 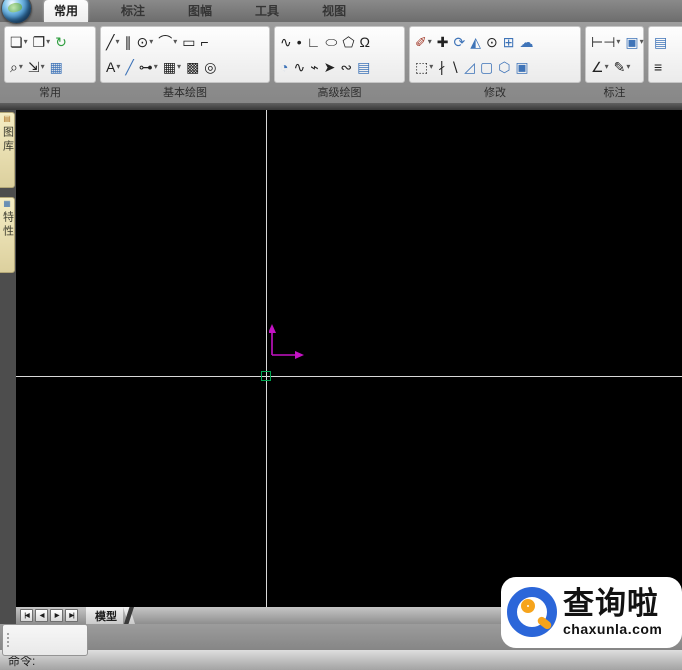 What do you see at coordinates (175, 41) in the screenshot?
I see `arc-dropdown-caret-icon: ▾` at bounding box center [175, 41].